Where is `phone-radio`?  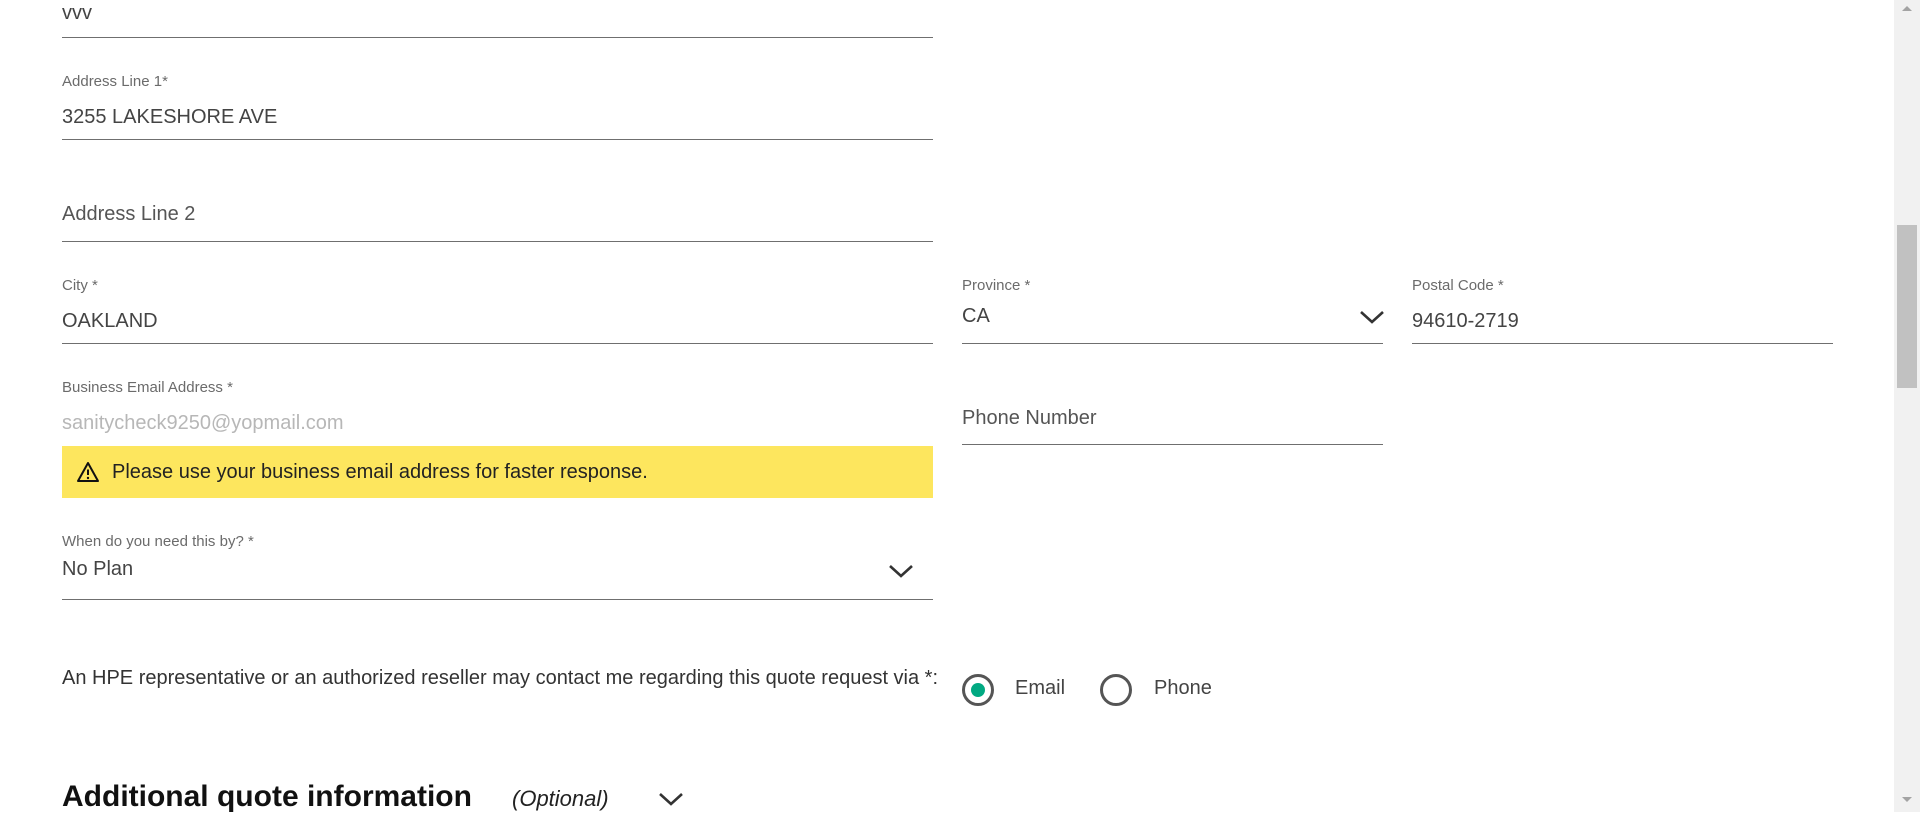 phone-radio is located at coordinates (1116, 690).